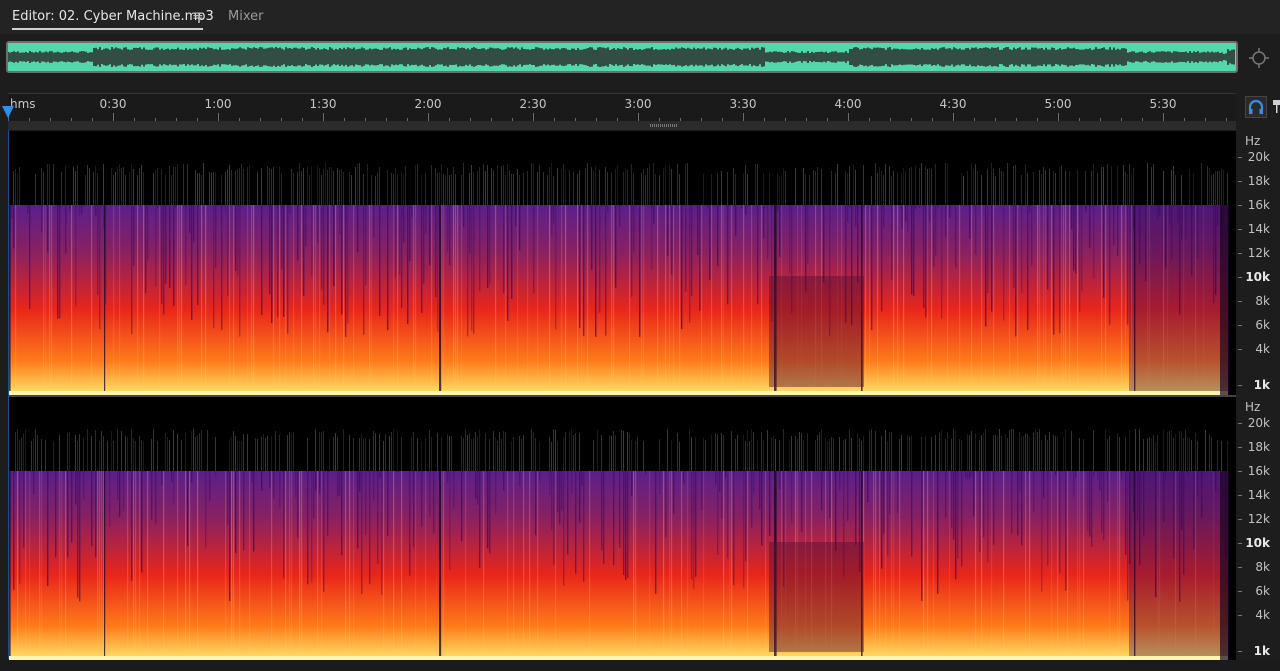 This screenshot has width=1280, height=671. I want to click on ruler-label: 5:30, so click(1163, 104).